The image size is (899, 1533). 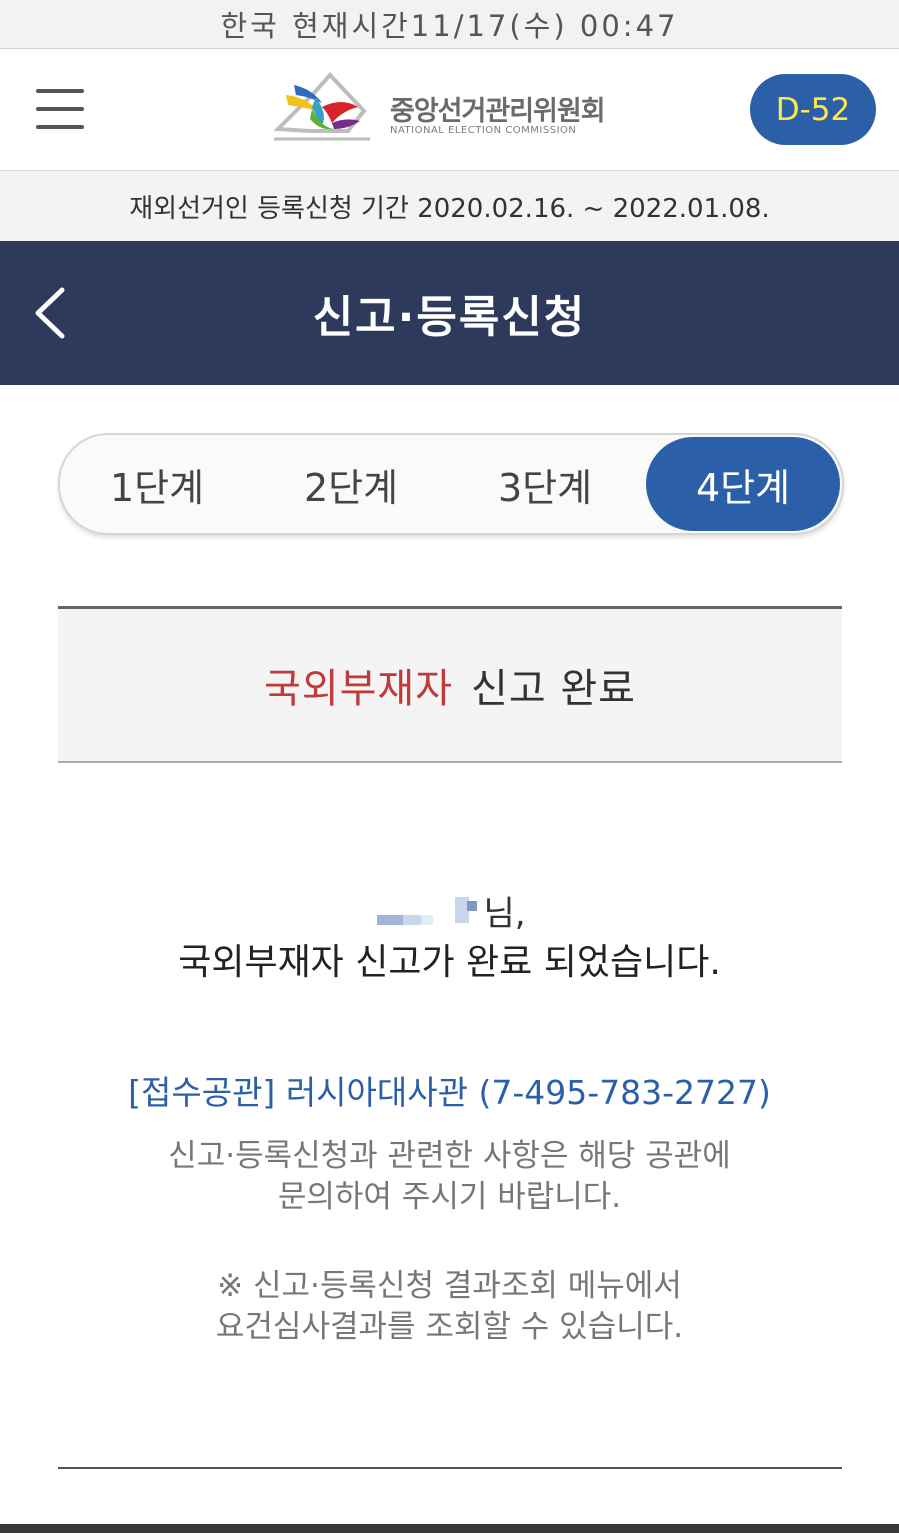 I want to click on completion-message: 국외부재자 신고가 완료 되었습니다., so click(x=449, y=962).